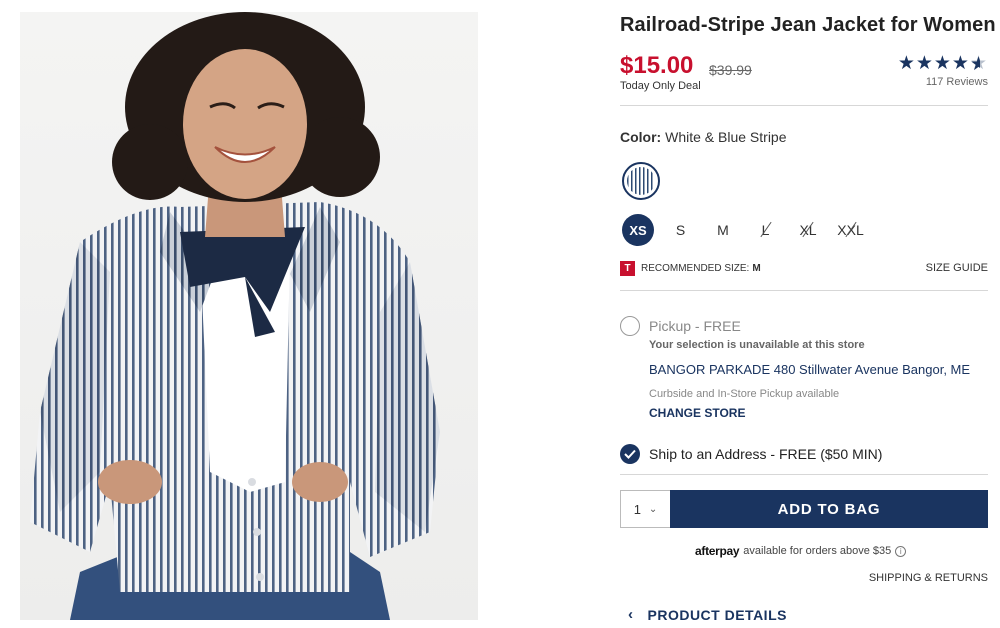  Describe the element at coordinates (928, 578) in the screenshot. I see `shipping-returns-link: SHIPPING & RETURNS` at that location.